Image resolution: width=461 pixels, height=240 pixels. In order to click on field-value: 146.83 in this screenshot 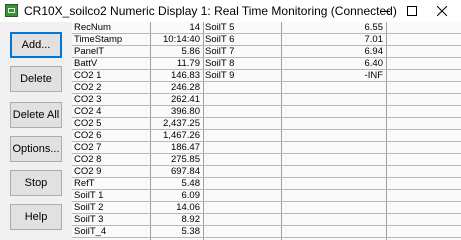, I will do `click(175, 76)`.